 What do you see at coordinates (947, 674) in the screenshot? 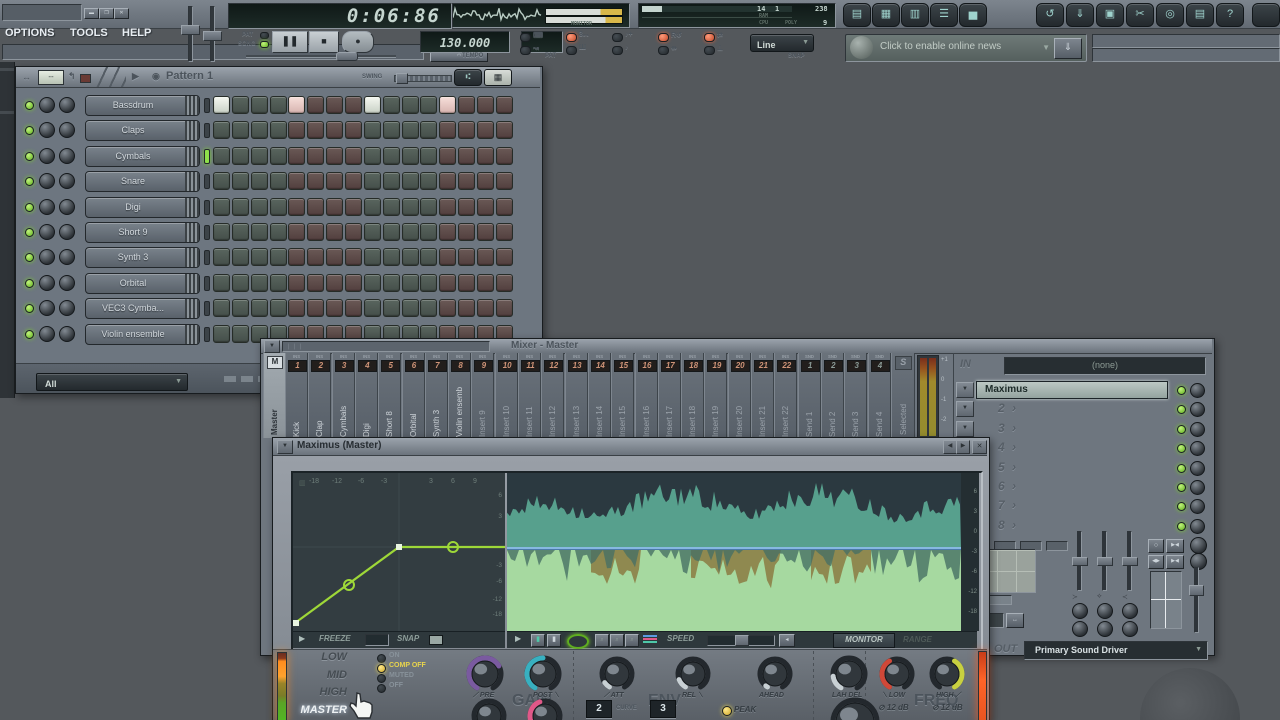
I see `high-knob` at bounding box center [947, 674].